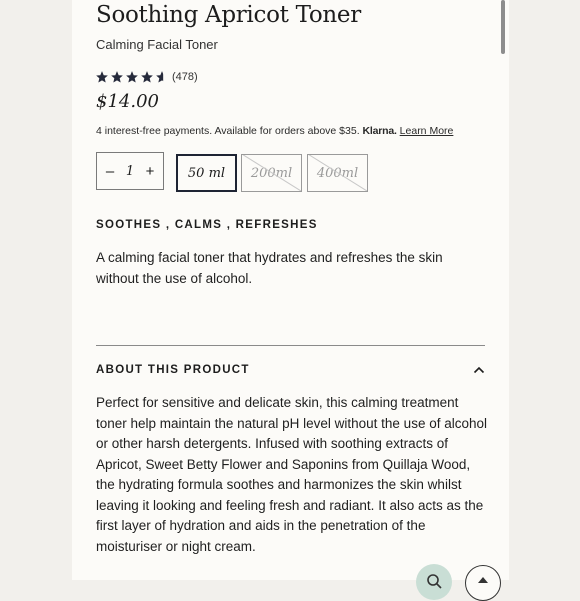 Image resolution: width=580 pixels, height=601 pixels. What do you see at coordinates (127, 101) in the screenshot?
I see `product-price: $14.00` at bounding box center [127, 101].